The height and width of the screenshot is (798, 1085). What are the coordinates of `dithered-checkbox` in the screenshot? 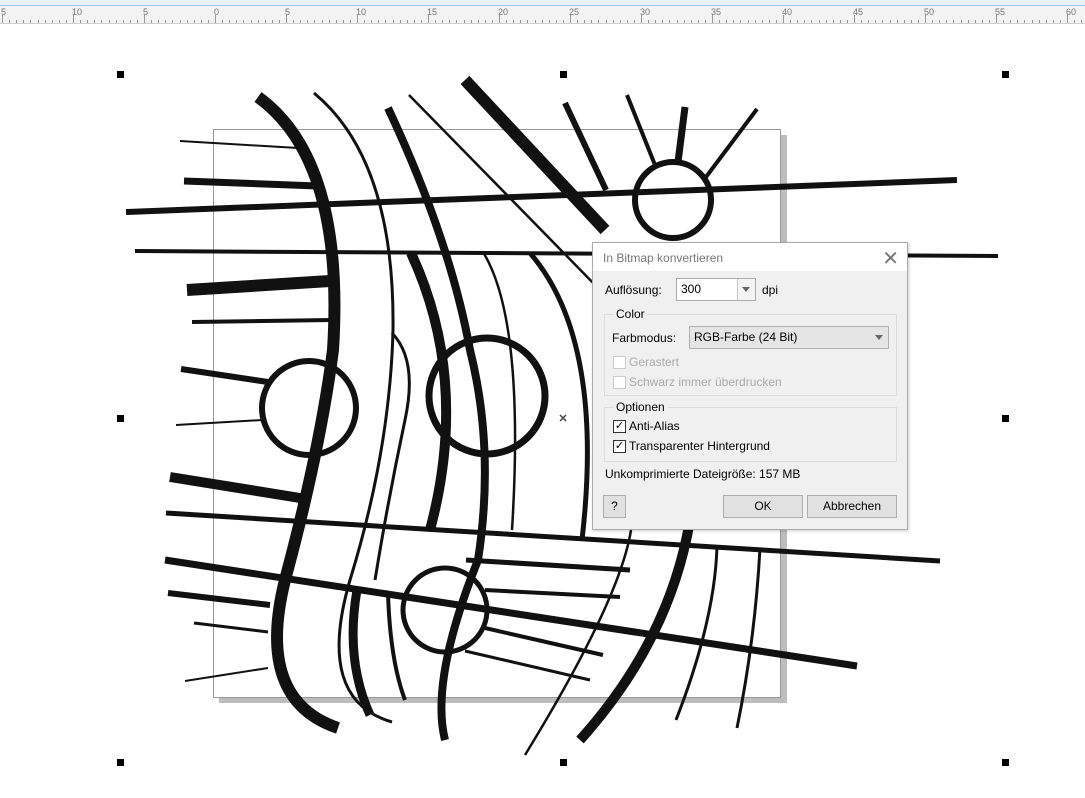 It's located at (619, 362).